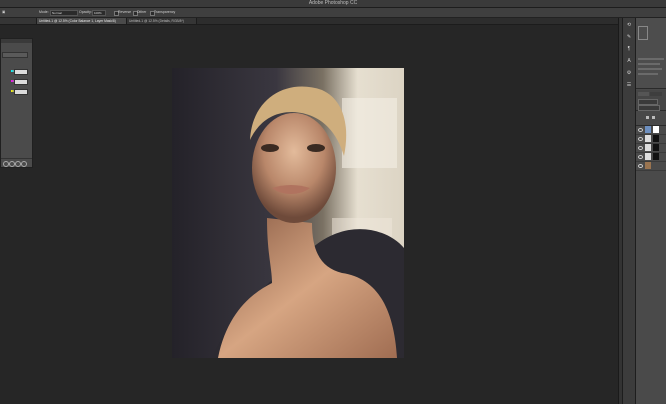 The width and height of the screenshot is (666, 404). I want to click on panel-footer, so click(16, 163).